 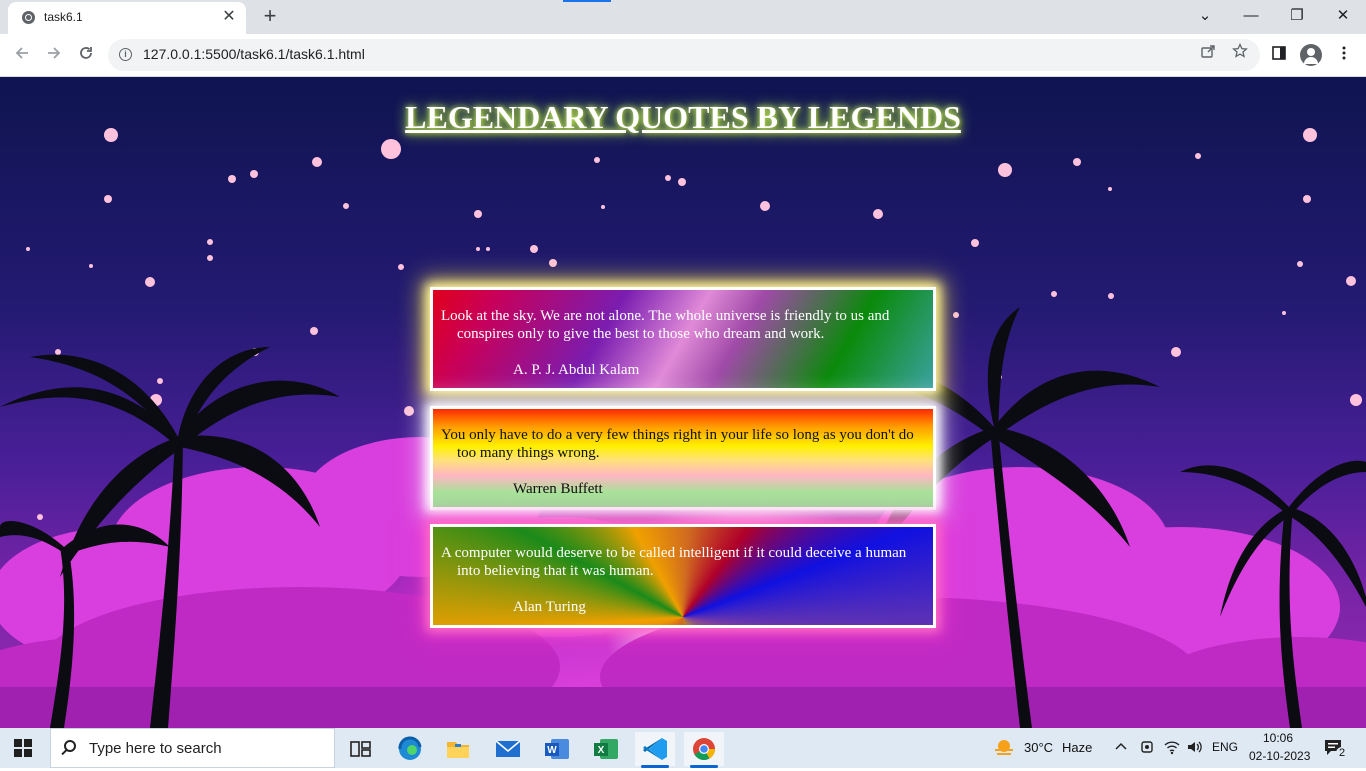 I want to click on weather-description: Haze, so click(x=1077, y=747).